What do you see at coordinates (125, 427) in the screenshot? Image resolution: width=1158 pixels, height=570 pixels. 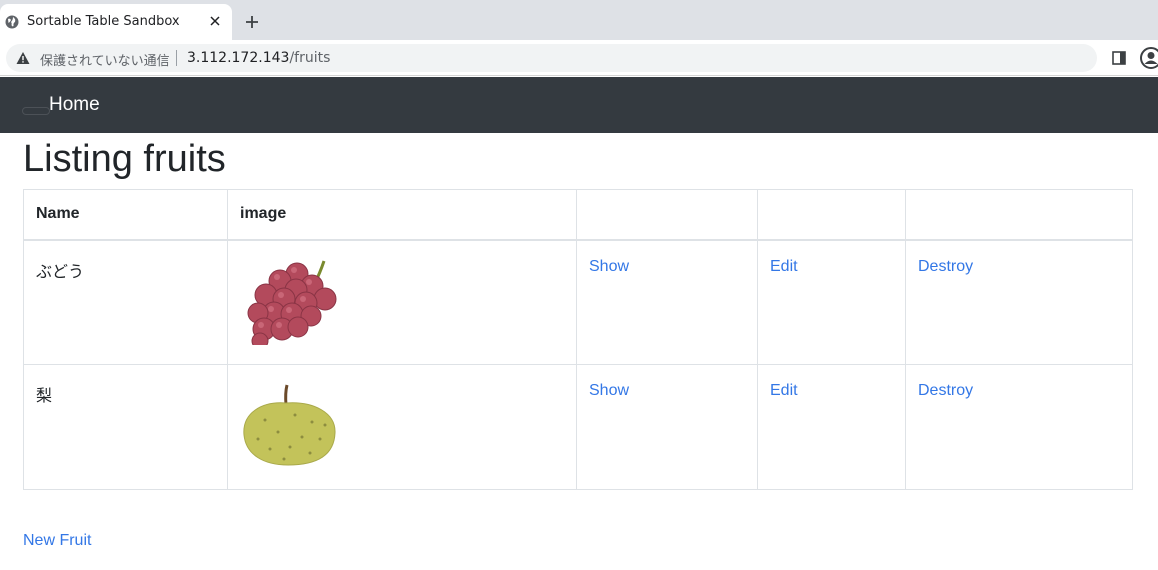 I see `fruit-name-cell: 梨` at bounding box center [125, 427].